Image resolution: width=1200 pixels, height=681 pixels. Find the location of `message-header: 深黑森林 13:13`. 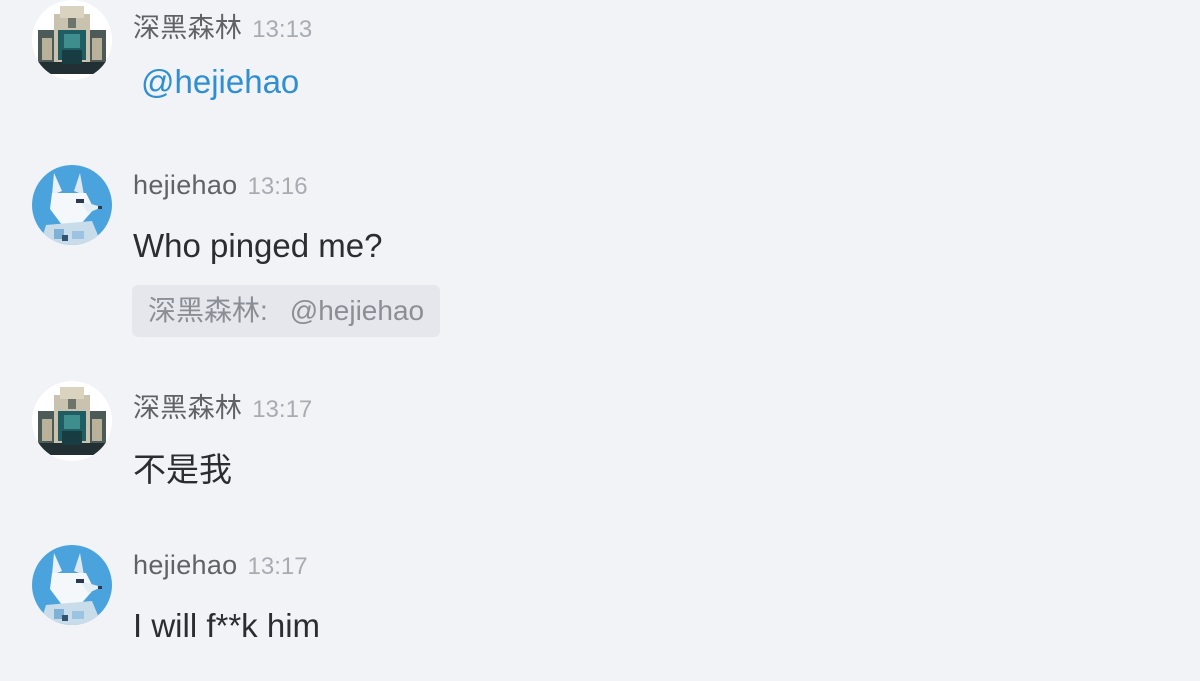

message-header: 深黑森林 13:13 is located at coordinates (222, 25).